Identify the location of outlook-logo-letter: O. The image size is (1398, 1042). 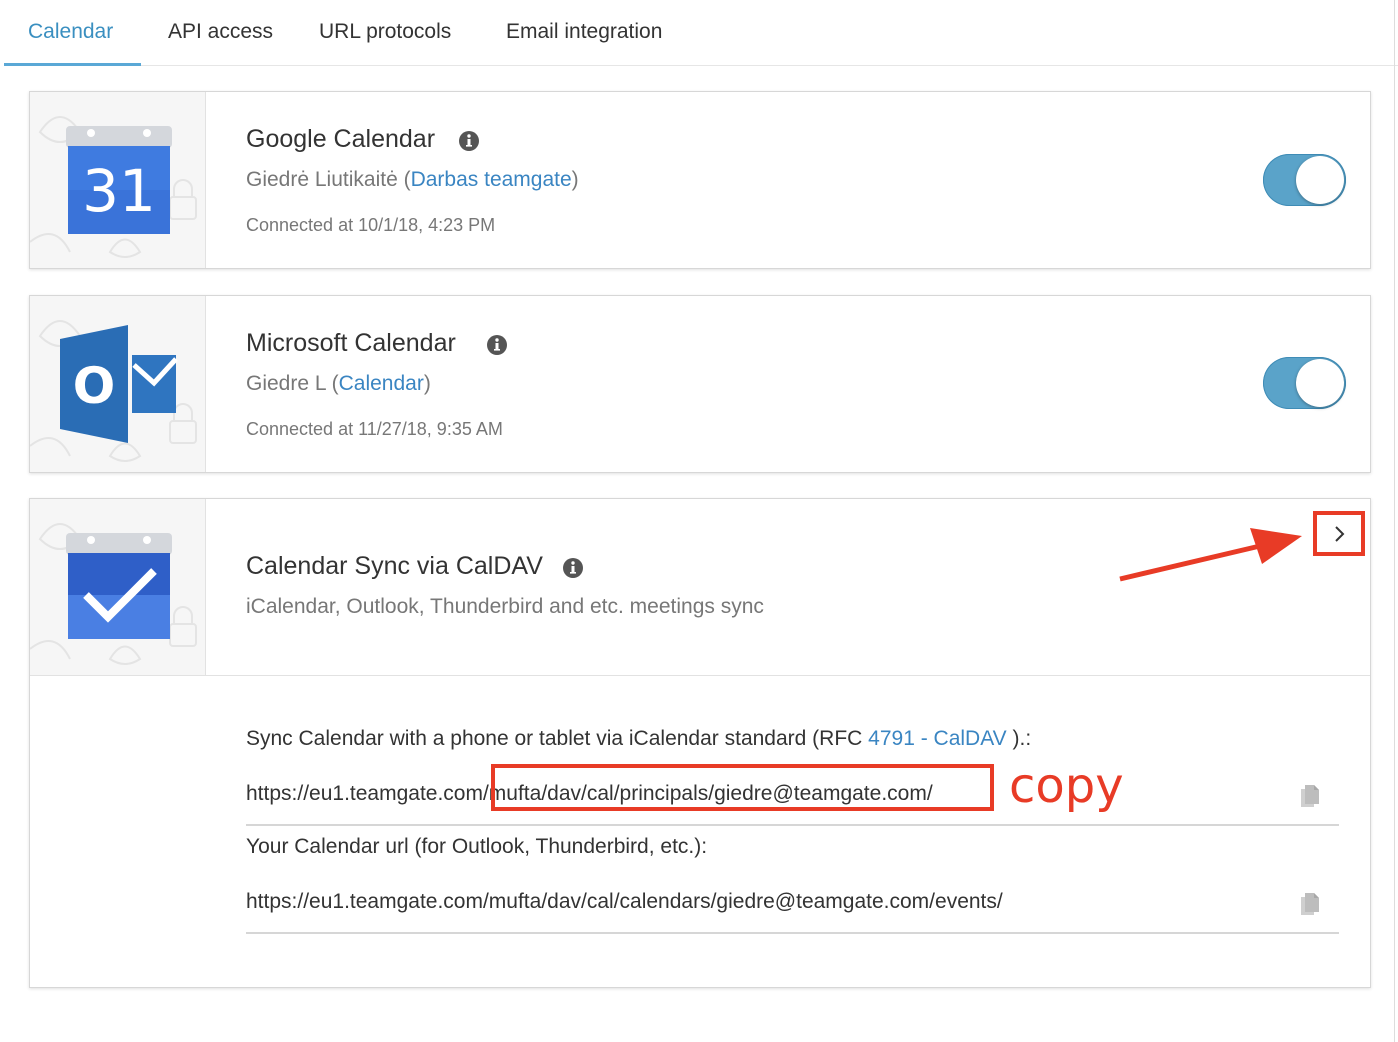
(94, 386).